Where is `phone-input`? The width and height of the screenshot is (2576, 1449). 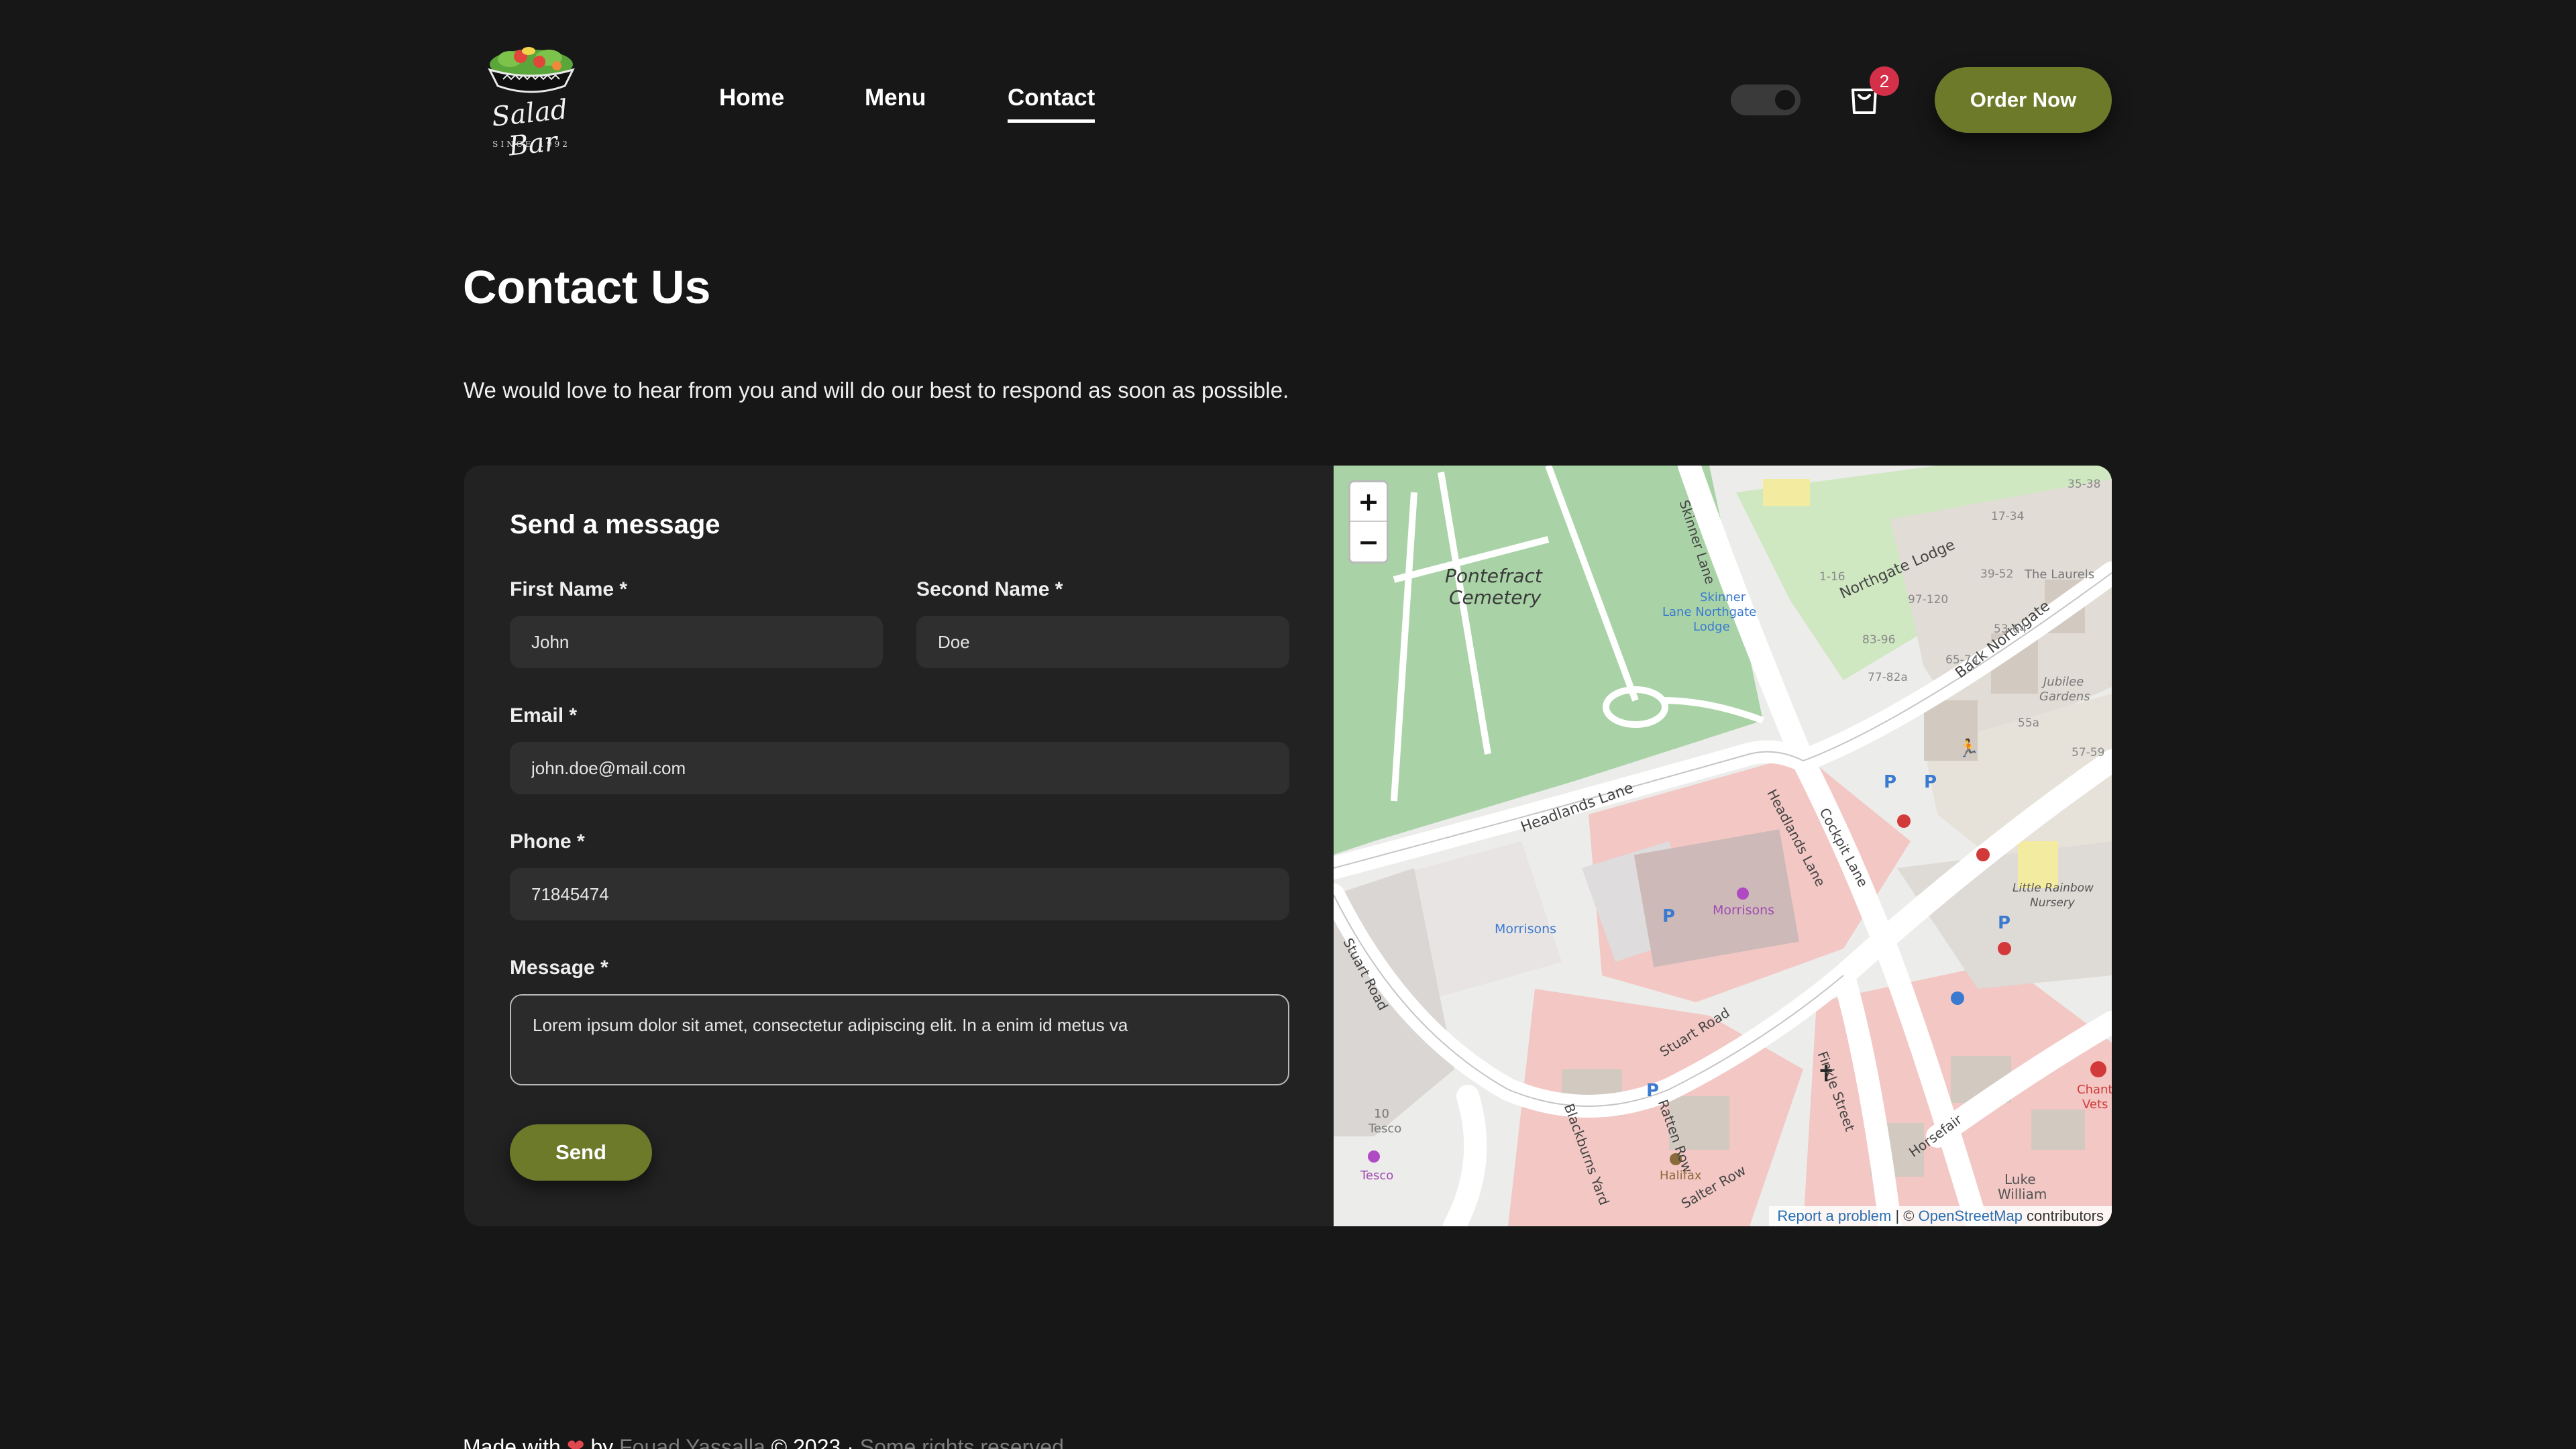
phone-input is located at coordinates (899, 894).